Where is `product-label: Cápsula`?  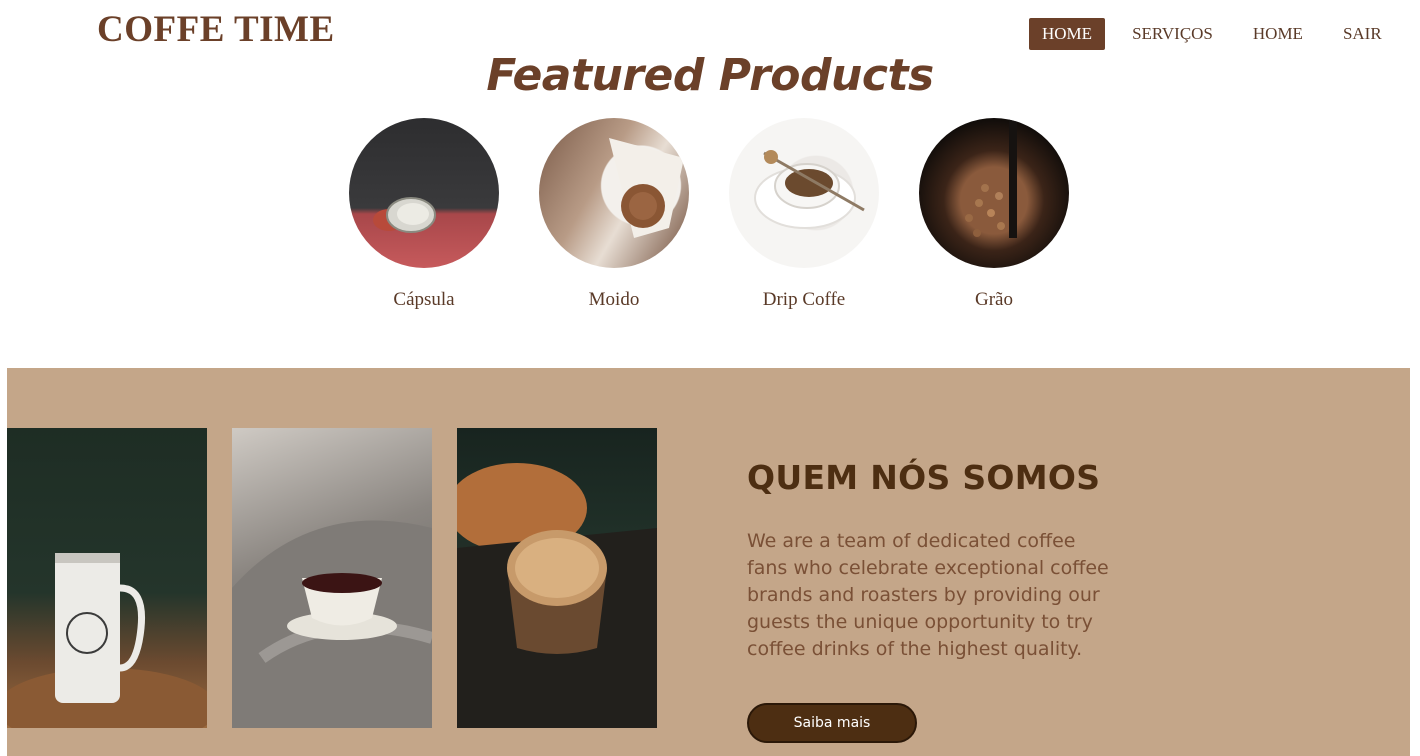 product-label: Cápsula is located at coordinates (424, 299).